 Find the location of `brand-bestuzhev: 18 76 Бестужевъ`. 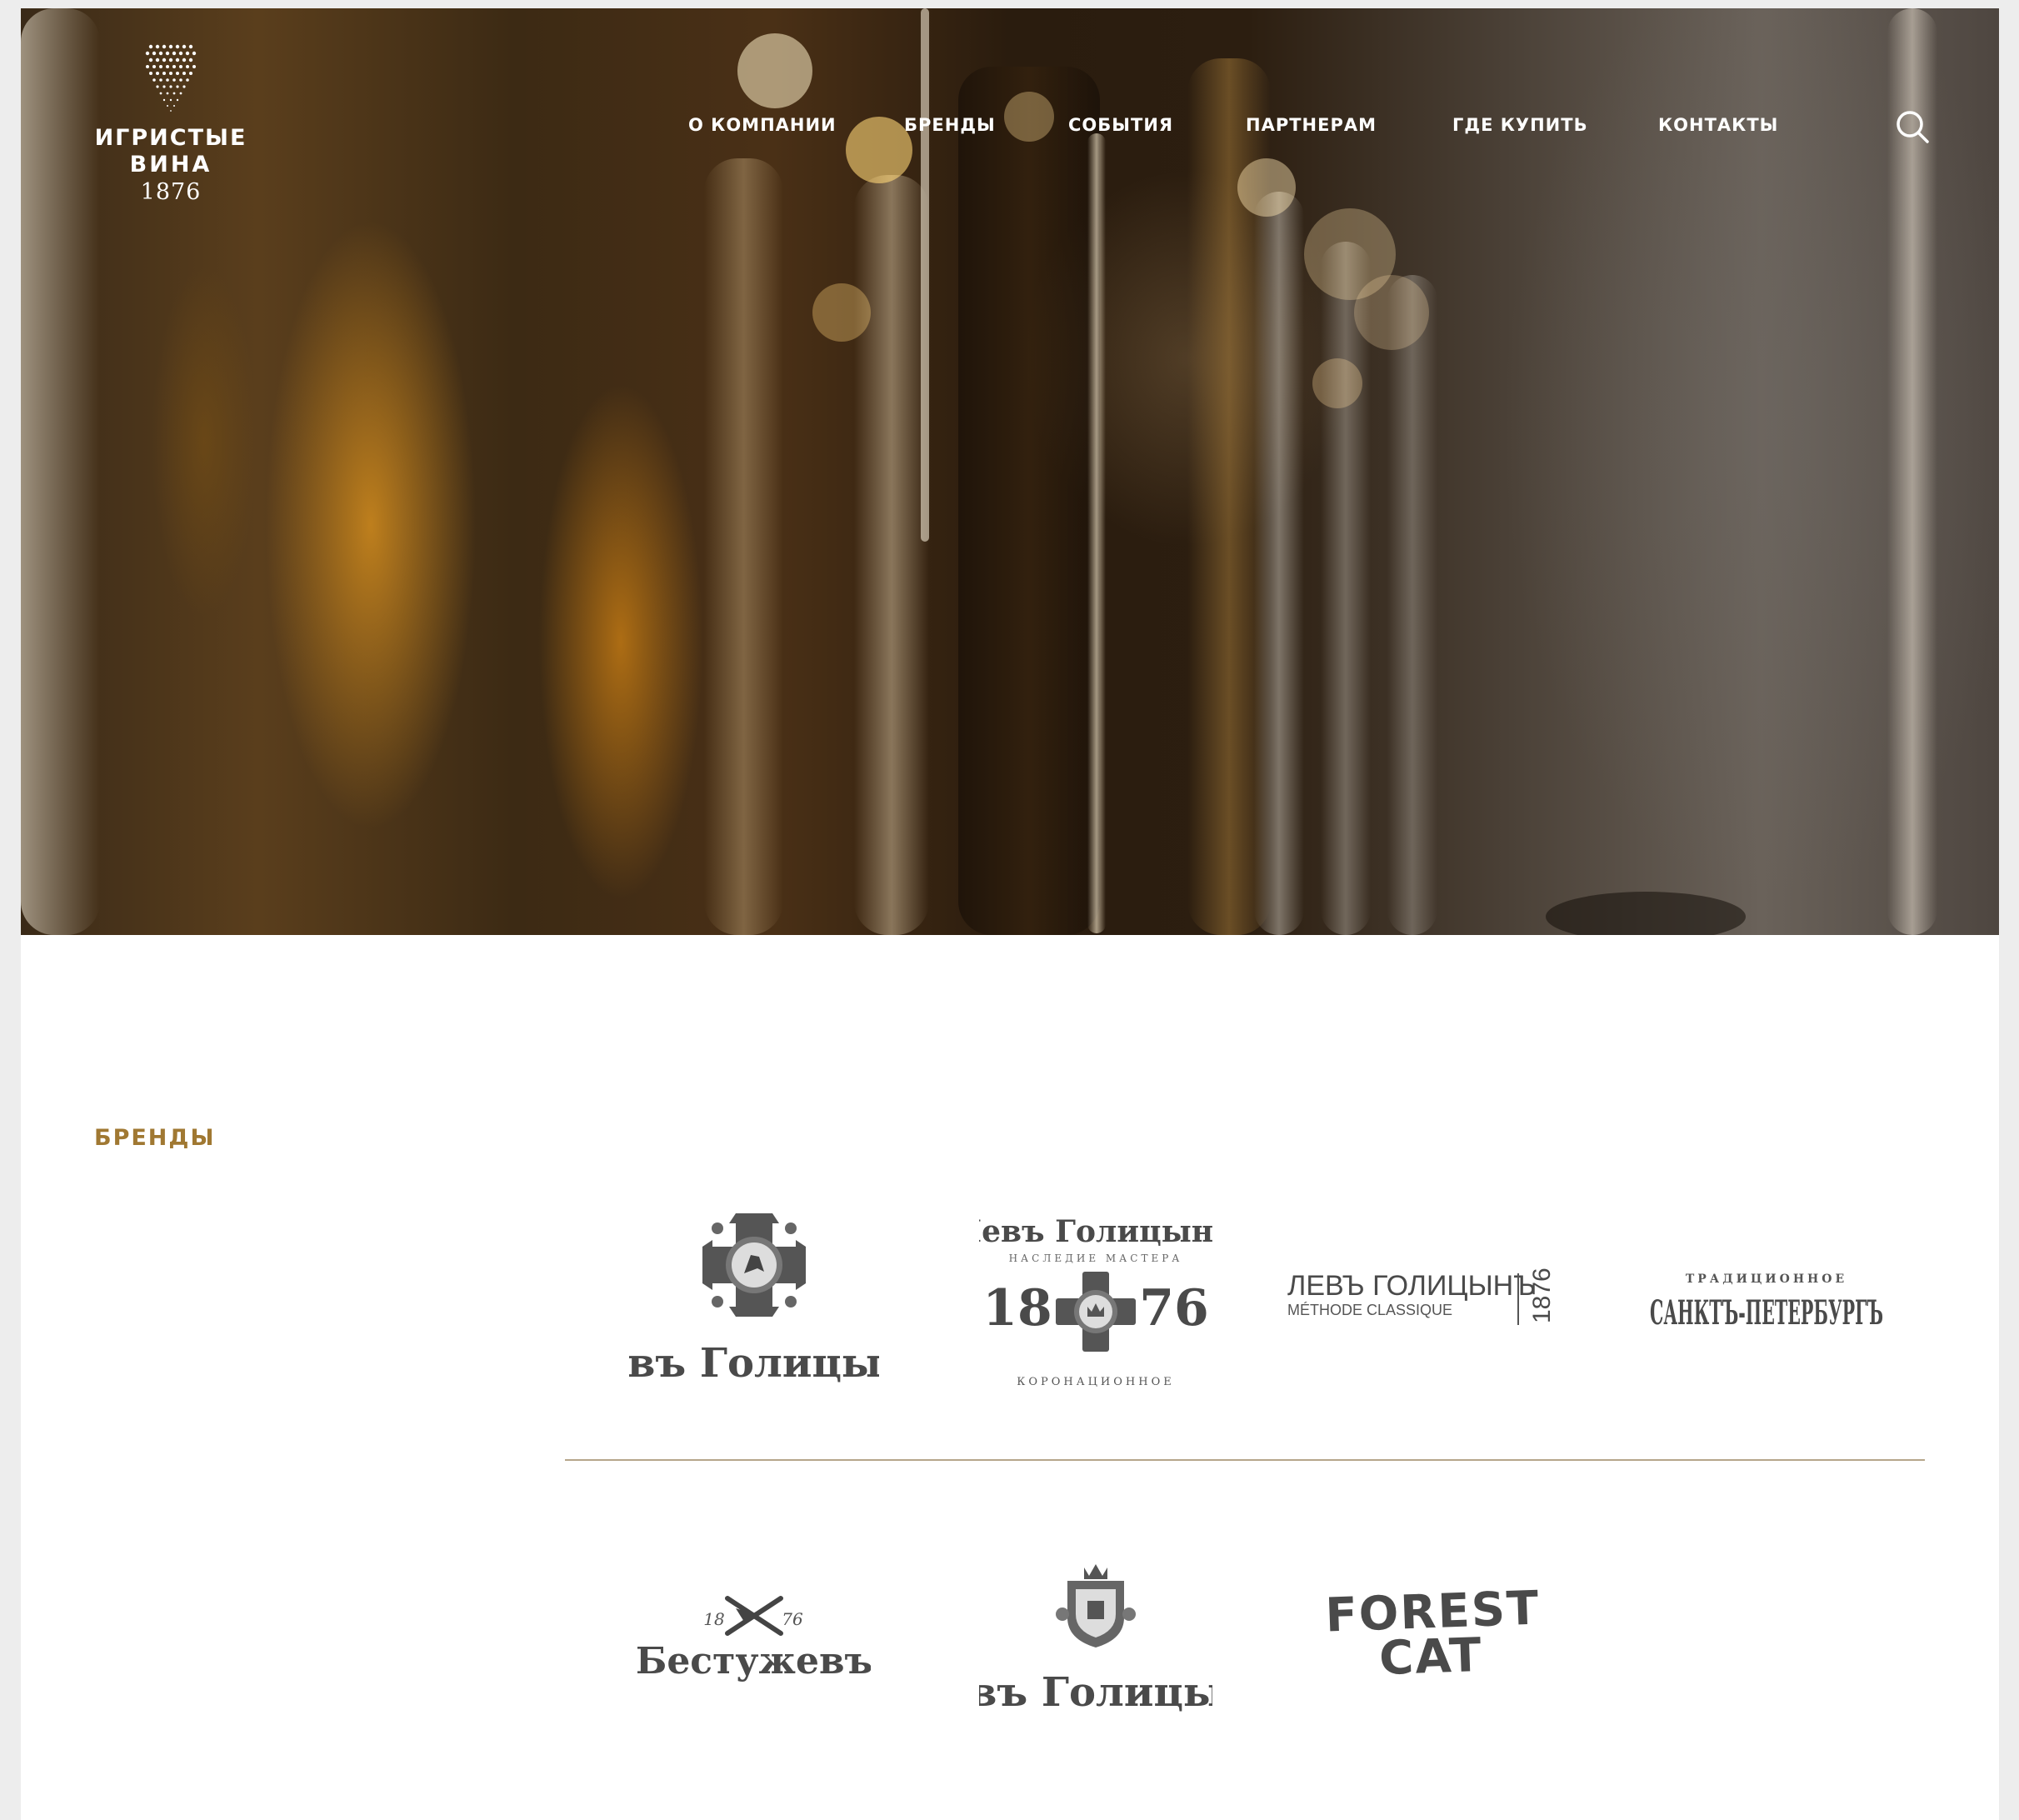

brand-bestuzhev: 18 76 Бестужевъ is located at coordinates (754, 1633).